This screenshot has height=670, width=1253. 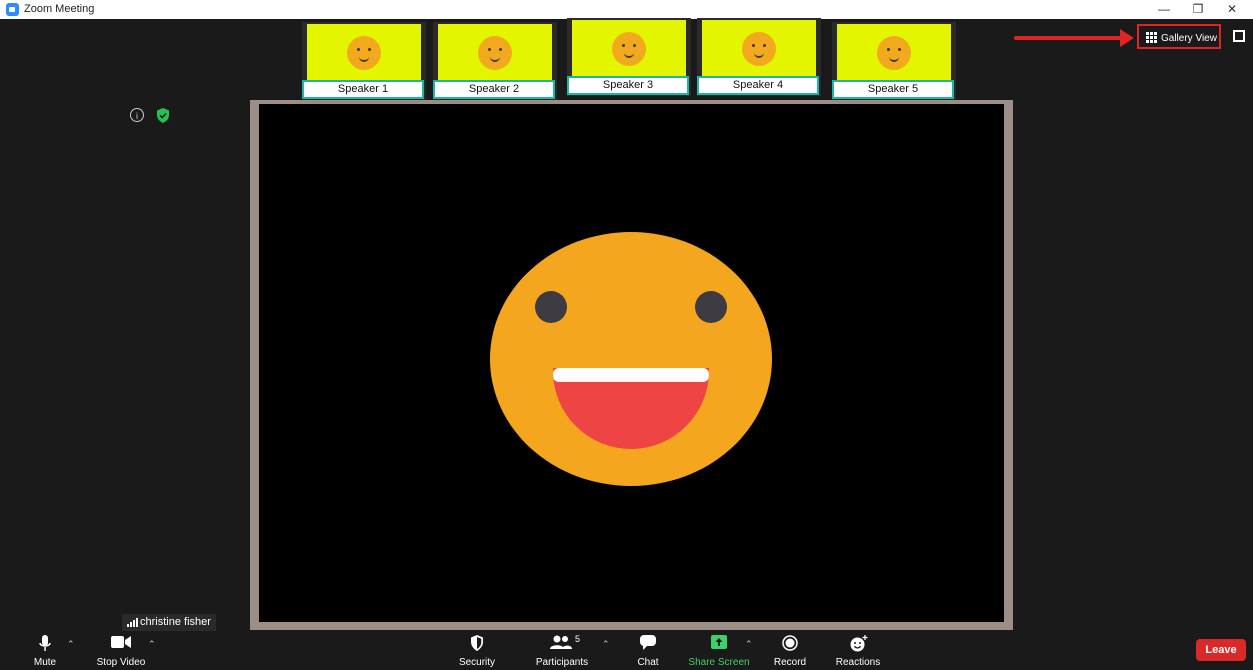 What do you see at coordinates (628, 85) in the screenshot?
I see `thumbnail-name-label: Speaker 3` at bounding box center [628, 85].